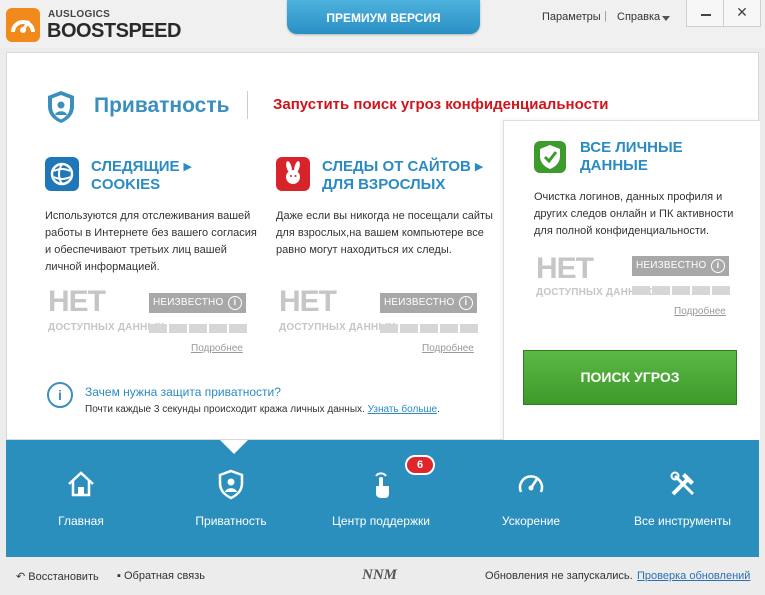 Image resolution: width=765 pixels, height=595 pixels. Describe the element at coordinates (614, 165) in the screenshot. I see `card-title-line2: ДАННЫЕ` at that location.